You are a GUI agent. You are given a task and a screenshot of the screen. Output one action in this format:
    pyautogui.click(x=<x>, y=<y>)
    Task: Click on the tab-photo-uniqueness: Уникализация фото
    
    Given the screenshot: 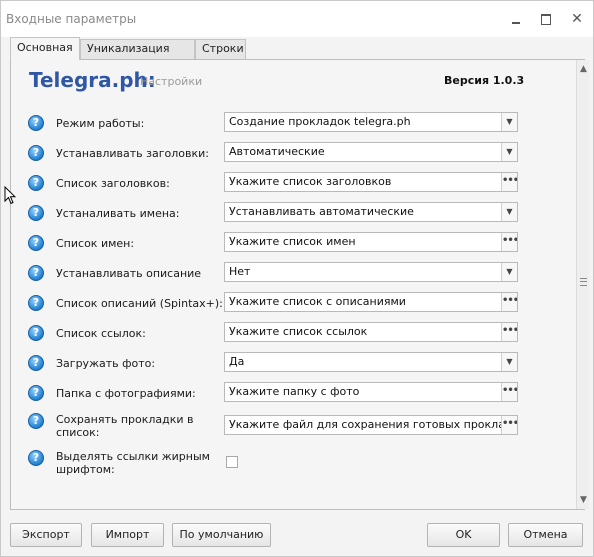 What is the action you would take?
    pyautogui.click(x=137, y=56)
    